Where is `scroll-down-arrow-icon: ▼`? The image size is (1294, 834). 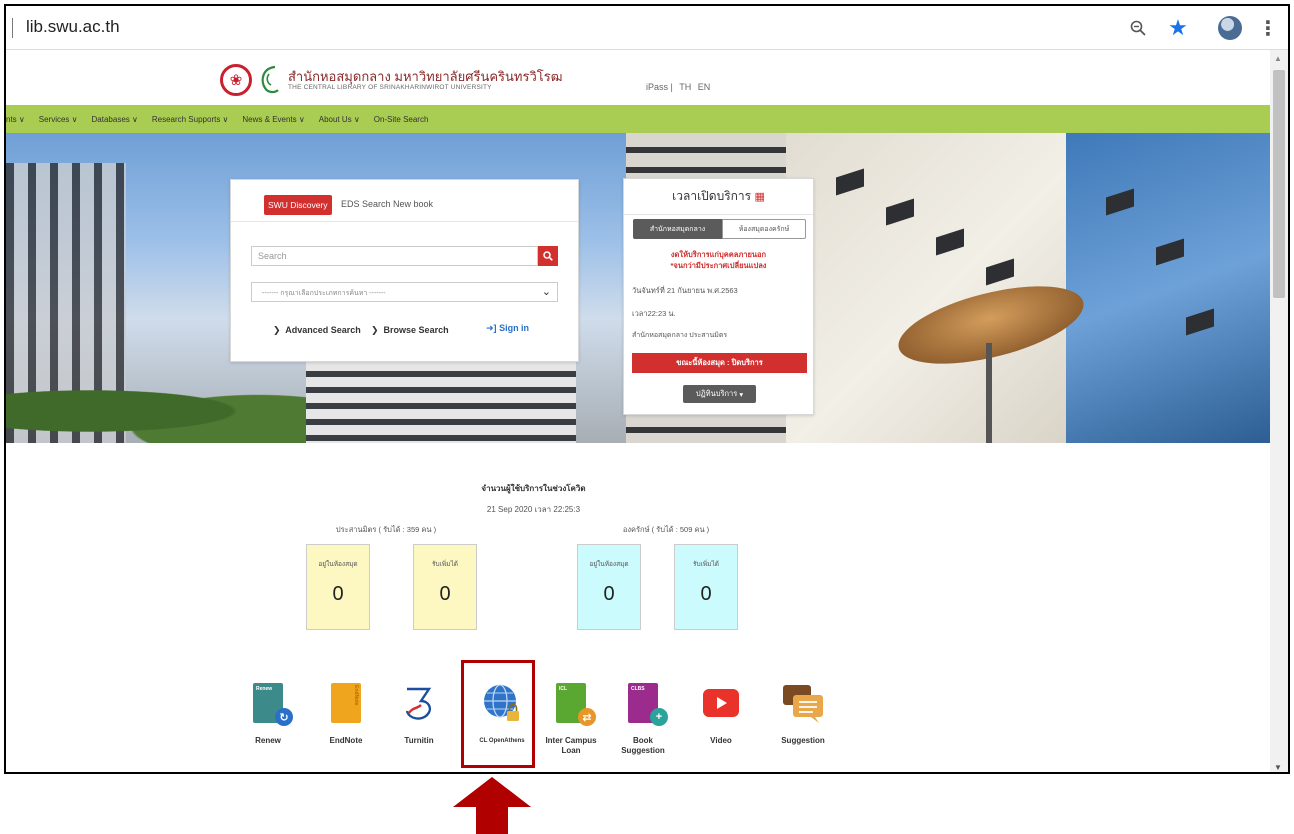
scroll-down-arrow-icon: ▼ is located at coordinates (1278, 767).